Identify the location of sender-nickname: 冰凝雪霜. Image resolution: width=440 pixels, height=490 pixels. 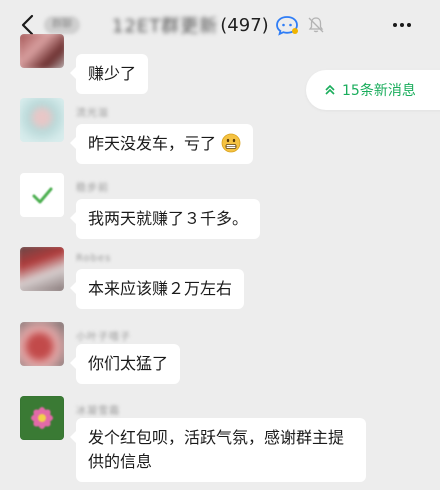
(98, 411).